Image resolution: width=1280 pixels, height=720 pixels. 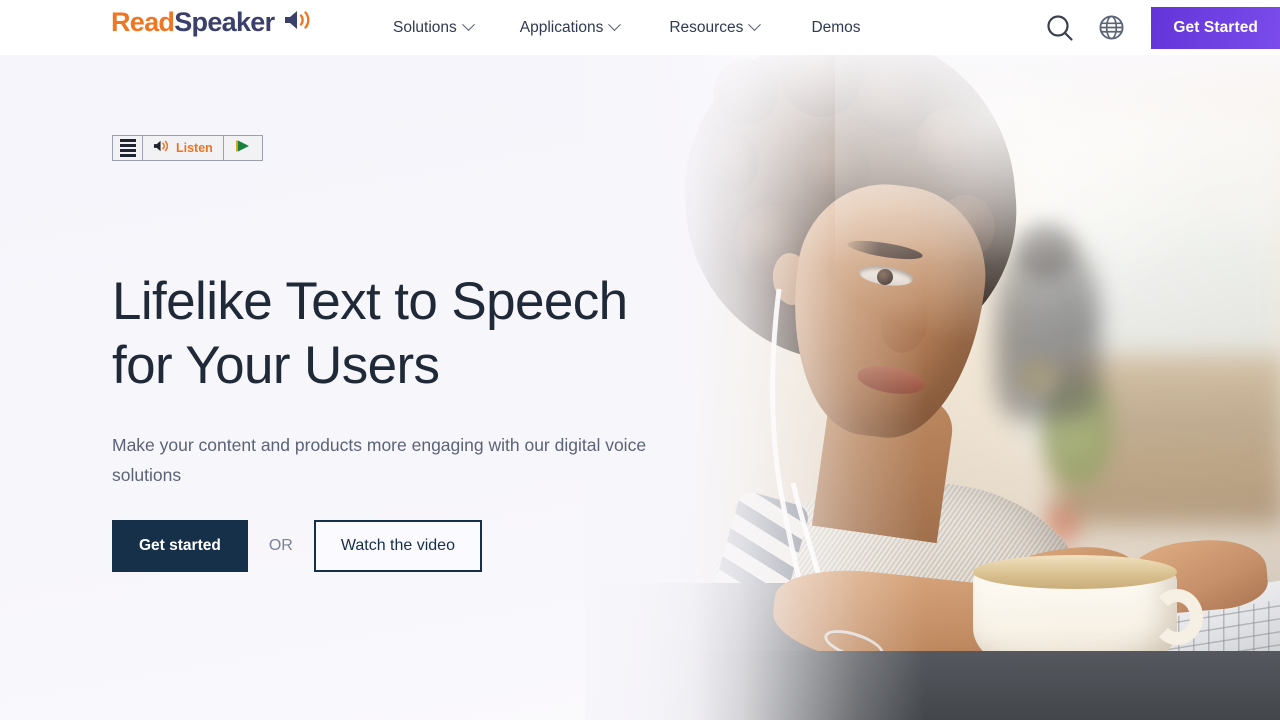 What do you see at coordinates (280, 545) in the screenshot?
I see `cta-separator: OR` at bounding box center [280, 545].